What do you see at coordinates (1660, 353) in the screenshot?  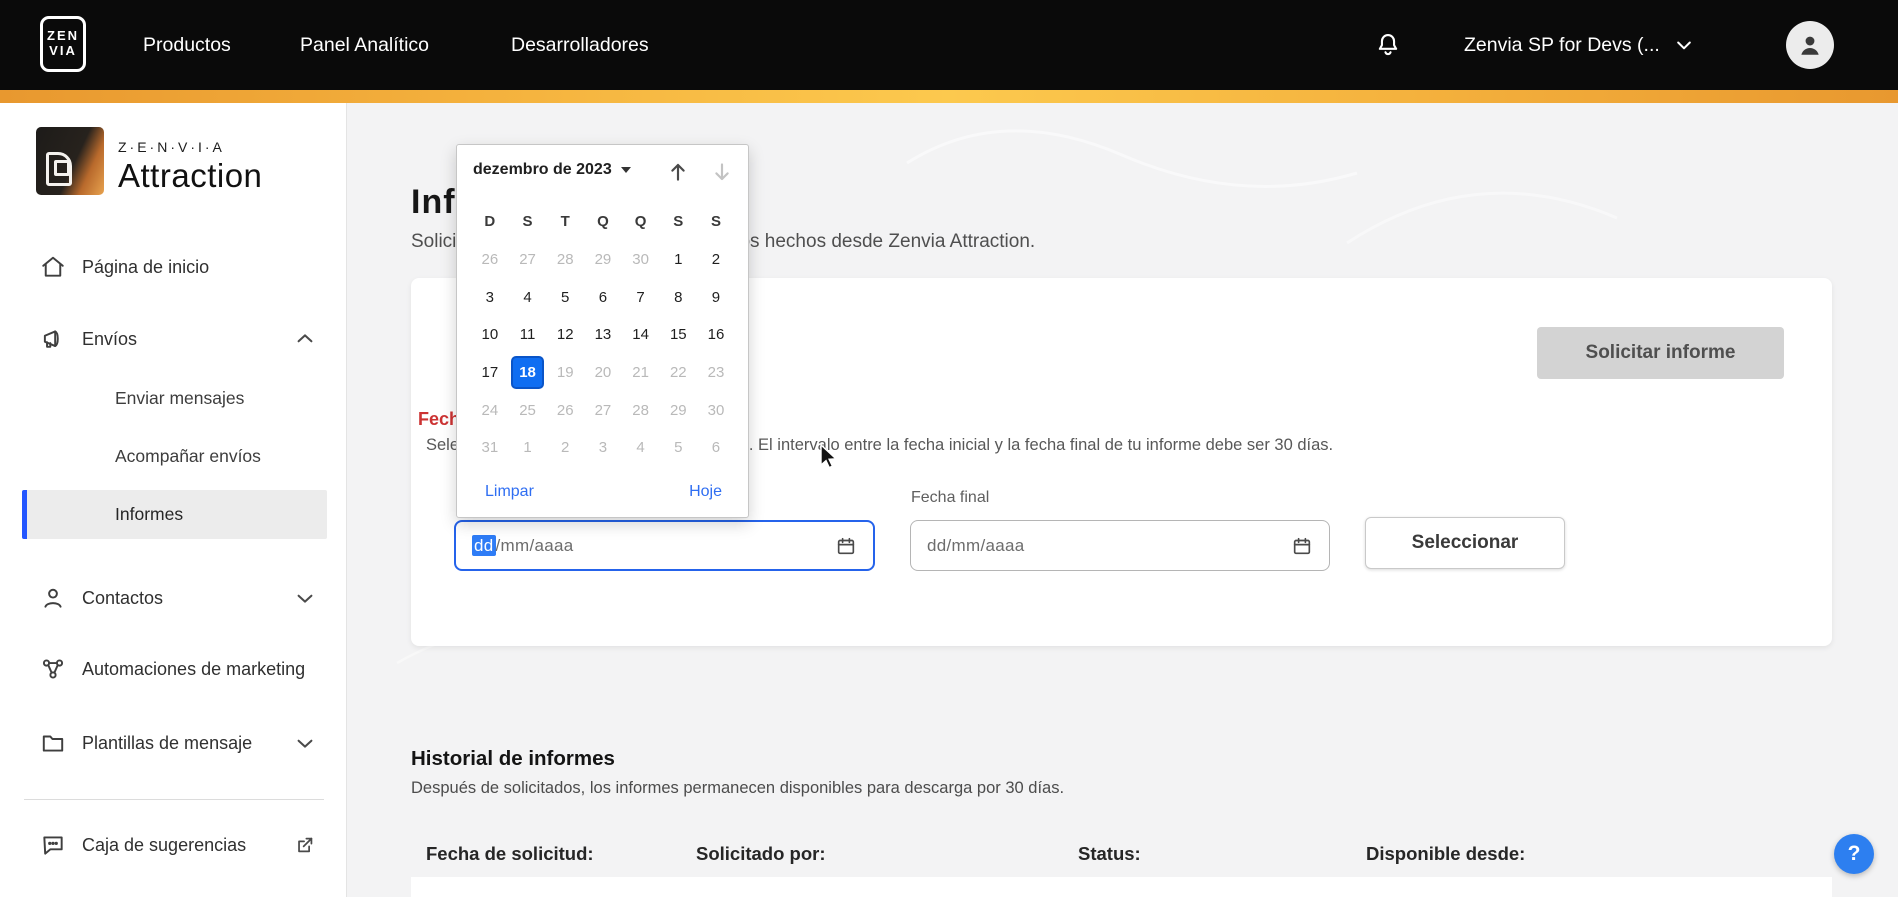 I see `solicitar-informe-button: Solicitar informe` at bounding box center [1660, 353].